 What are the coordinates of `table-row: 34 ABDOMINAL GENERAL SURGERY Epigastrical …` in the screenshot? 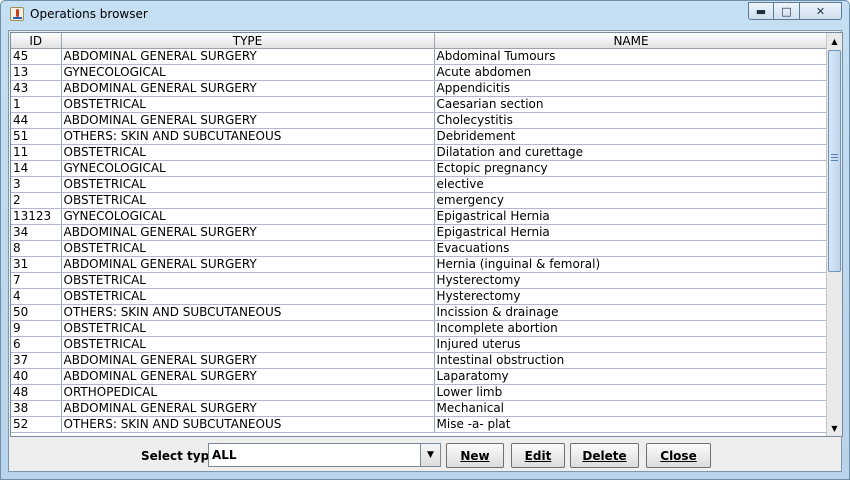 It's located at (420, 232).